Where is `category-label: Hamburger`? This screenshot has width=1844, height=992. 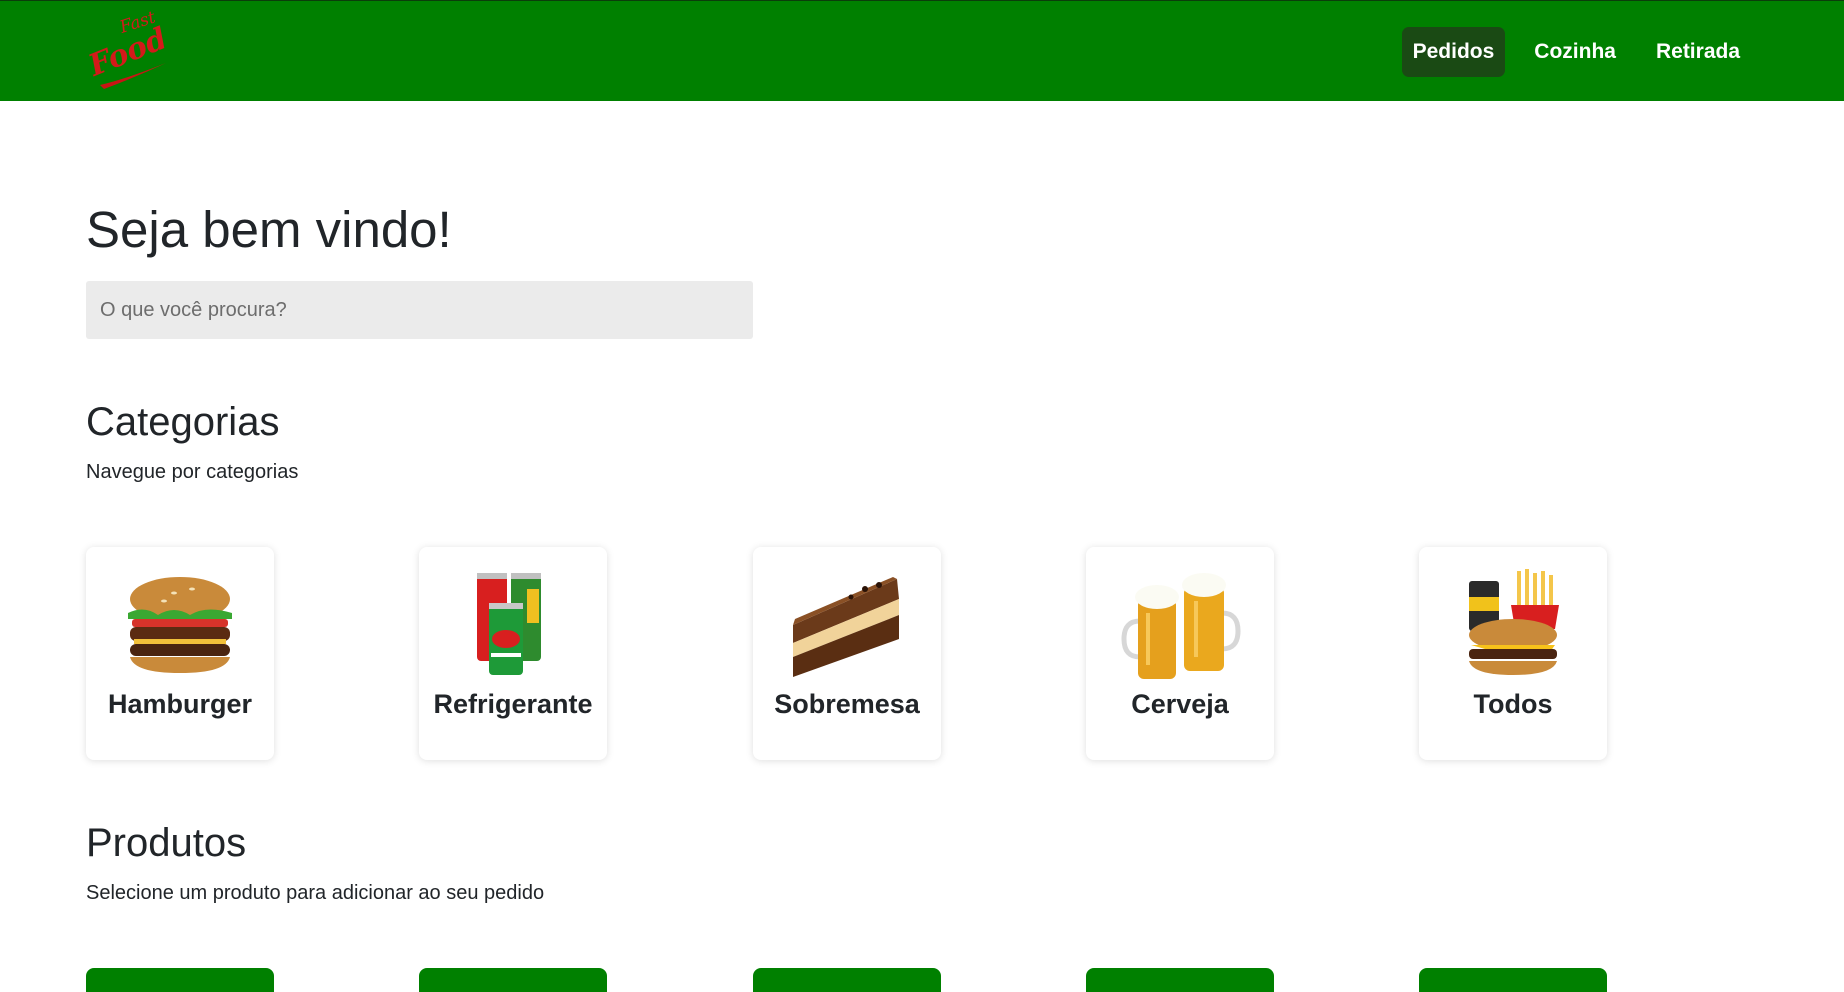
category-label: Hamburger is located at coordinates (180, 704).